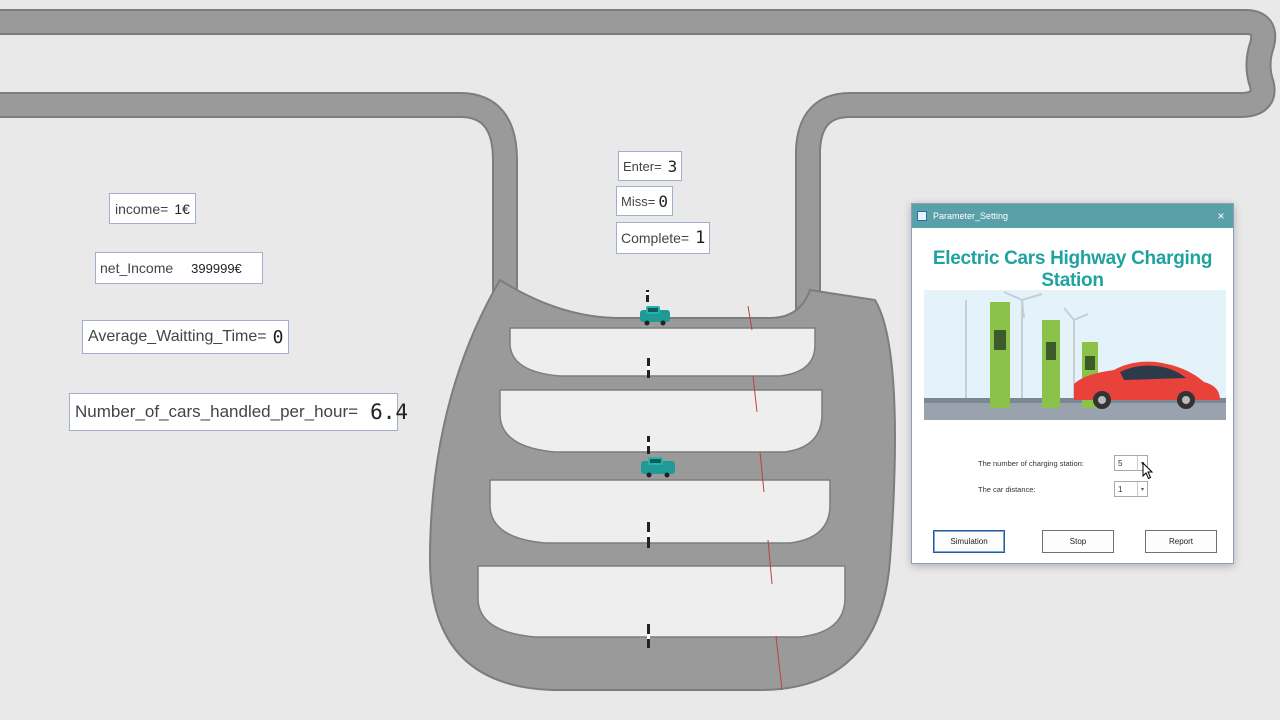  Describe the element at coordinates (1031, 463) in the screenshot. I see `charging-station-label: The number of charging station:` at that location.